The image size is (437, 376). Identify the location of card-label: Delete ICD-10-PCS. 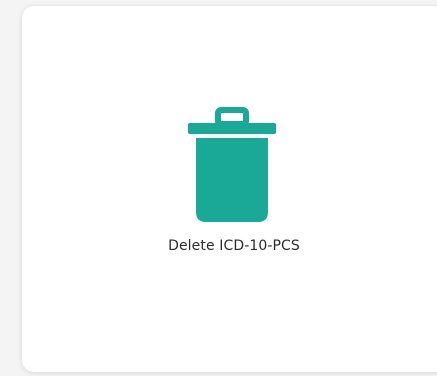
(234, 246).